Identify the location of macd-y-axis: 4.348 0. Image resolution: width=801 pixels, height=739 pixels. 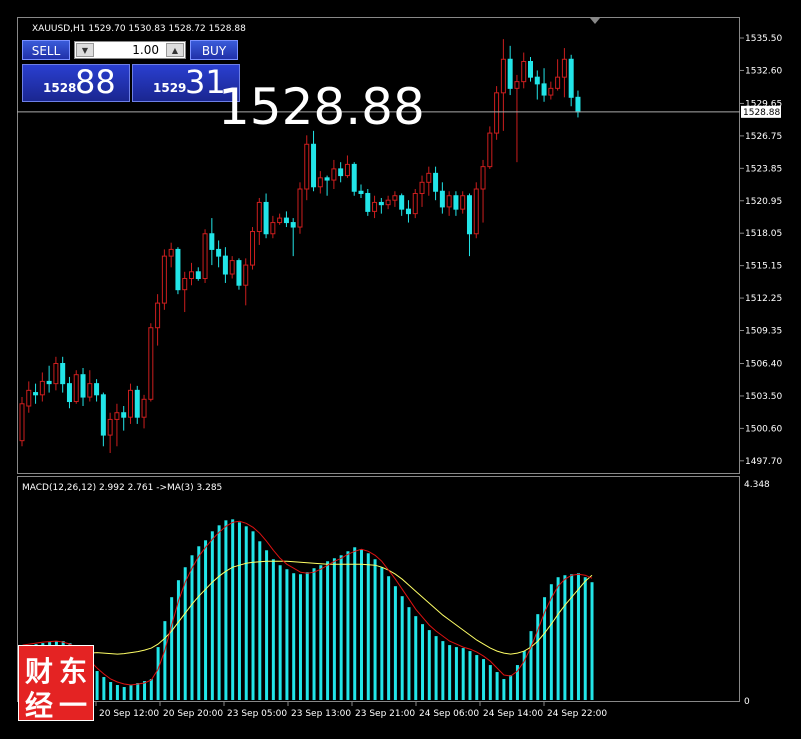
(757, 593).